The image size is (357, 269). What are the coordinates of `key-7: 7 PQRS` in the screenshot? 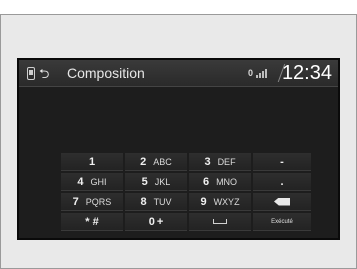 It's located at (92, 202).